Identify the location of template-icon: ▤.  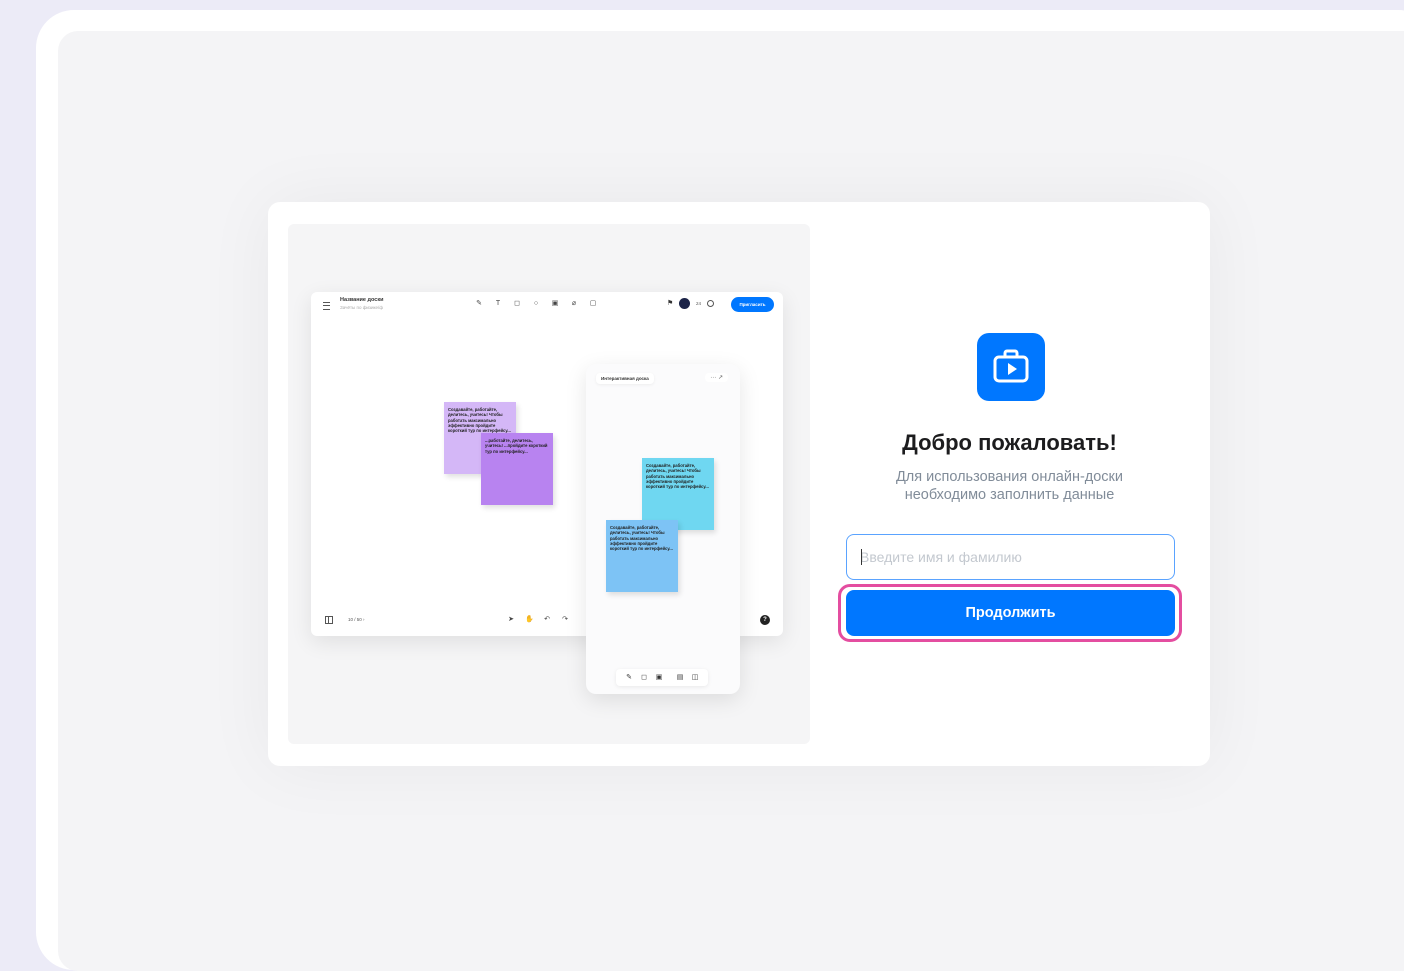
(680, 677).